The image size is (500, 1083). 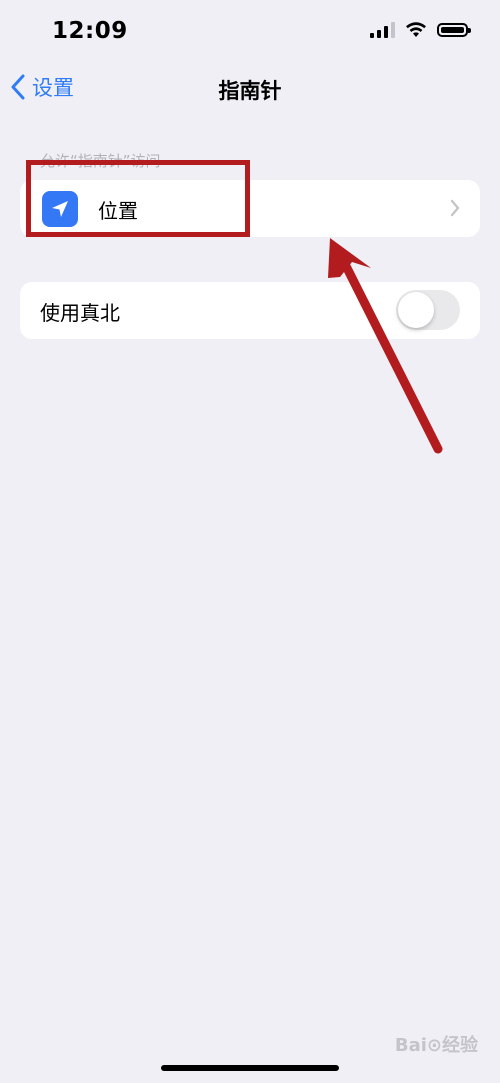 I want to click on status-time: 12:09, so click(x=90, y=31).